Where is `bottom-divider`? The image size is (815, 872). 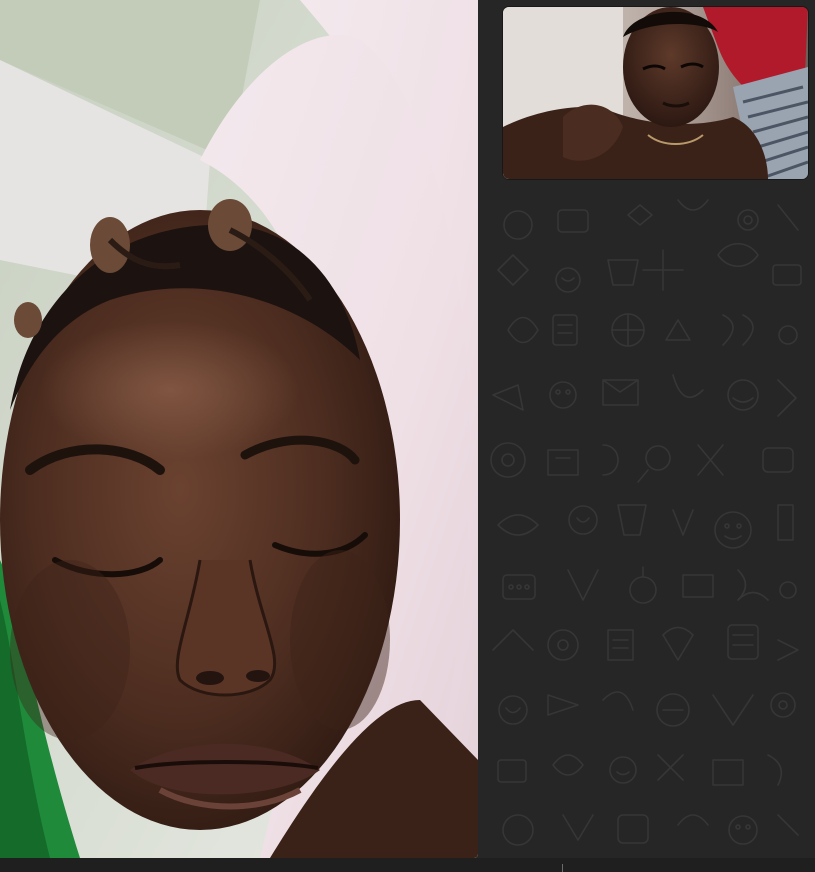 bottom-divider is located at coordinates (562, 868).